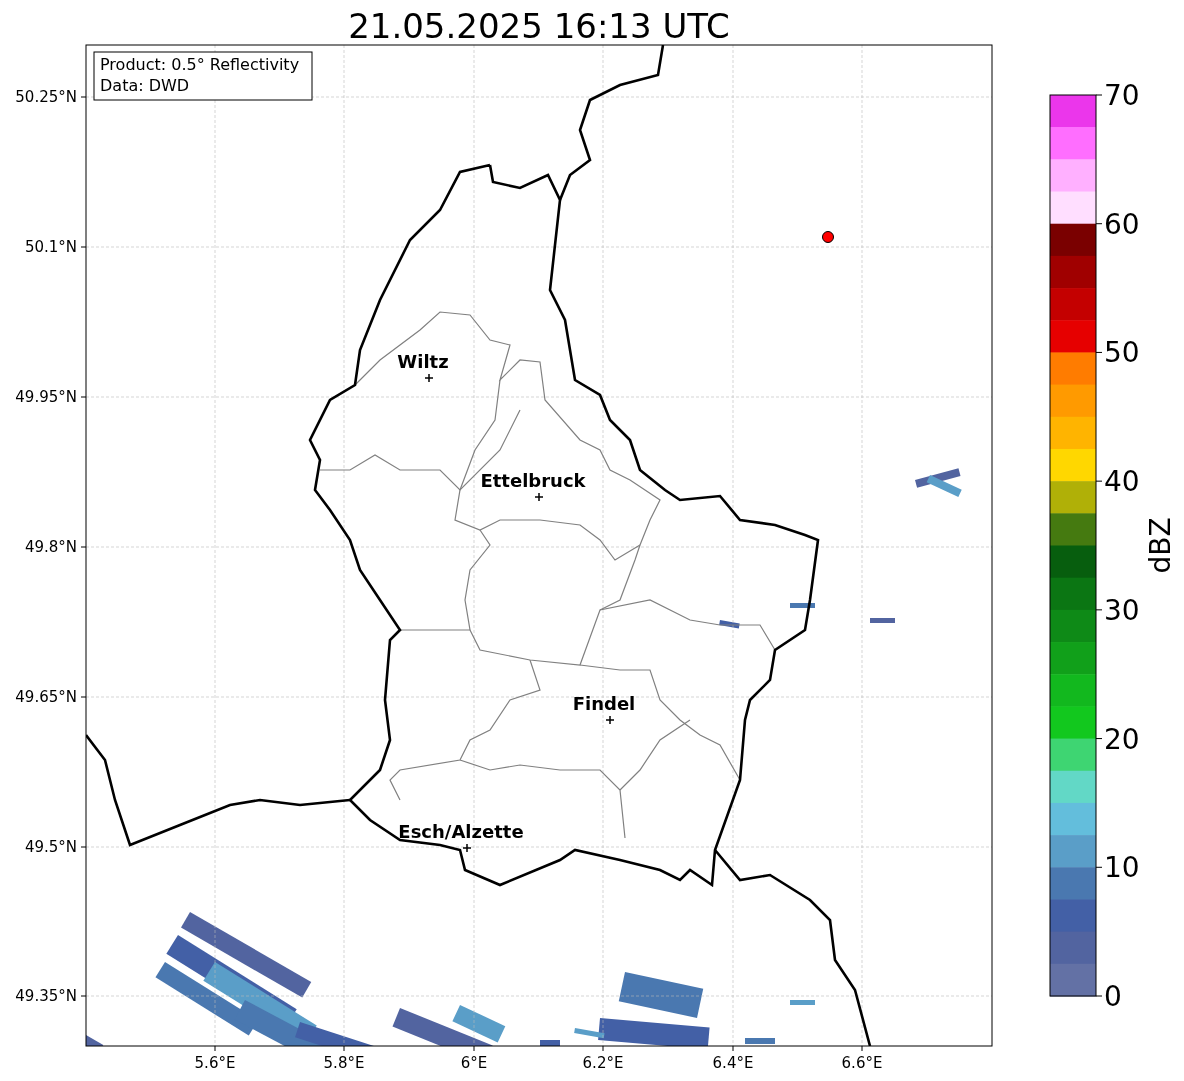 Image resolution: width=1184 pixels, height=1081 pixels. I want to click on colorbar-tick-label: 60, so click(1122, 224).